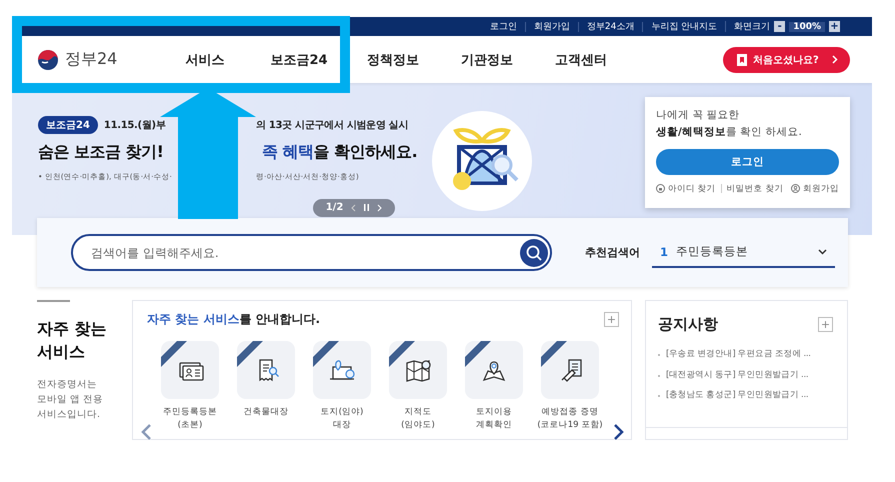 This screenshot has width=895, height=482. What do you see at coordinates (684, 27) in the screenshot?
I see `utility-link: 누리집 안내지도` at bounding box center [684, 27].